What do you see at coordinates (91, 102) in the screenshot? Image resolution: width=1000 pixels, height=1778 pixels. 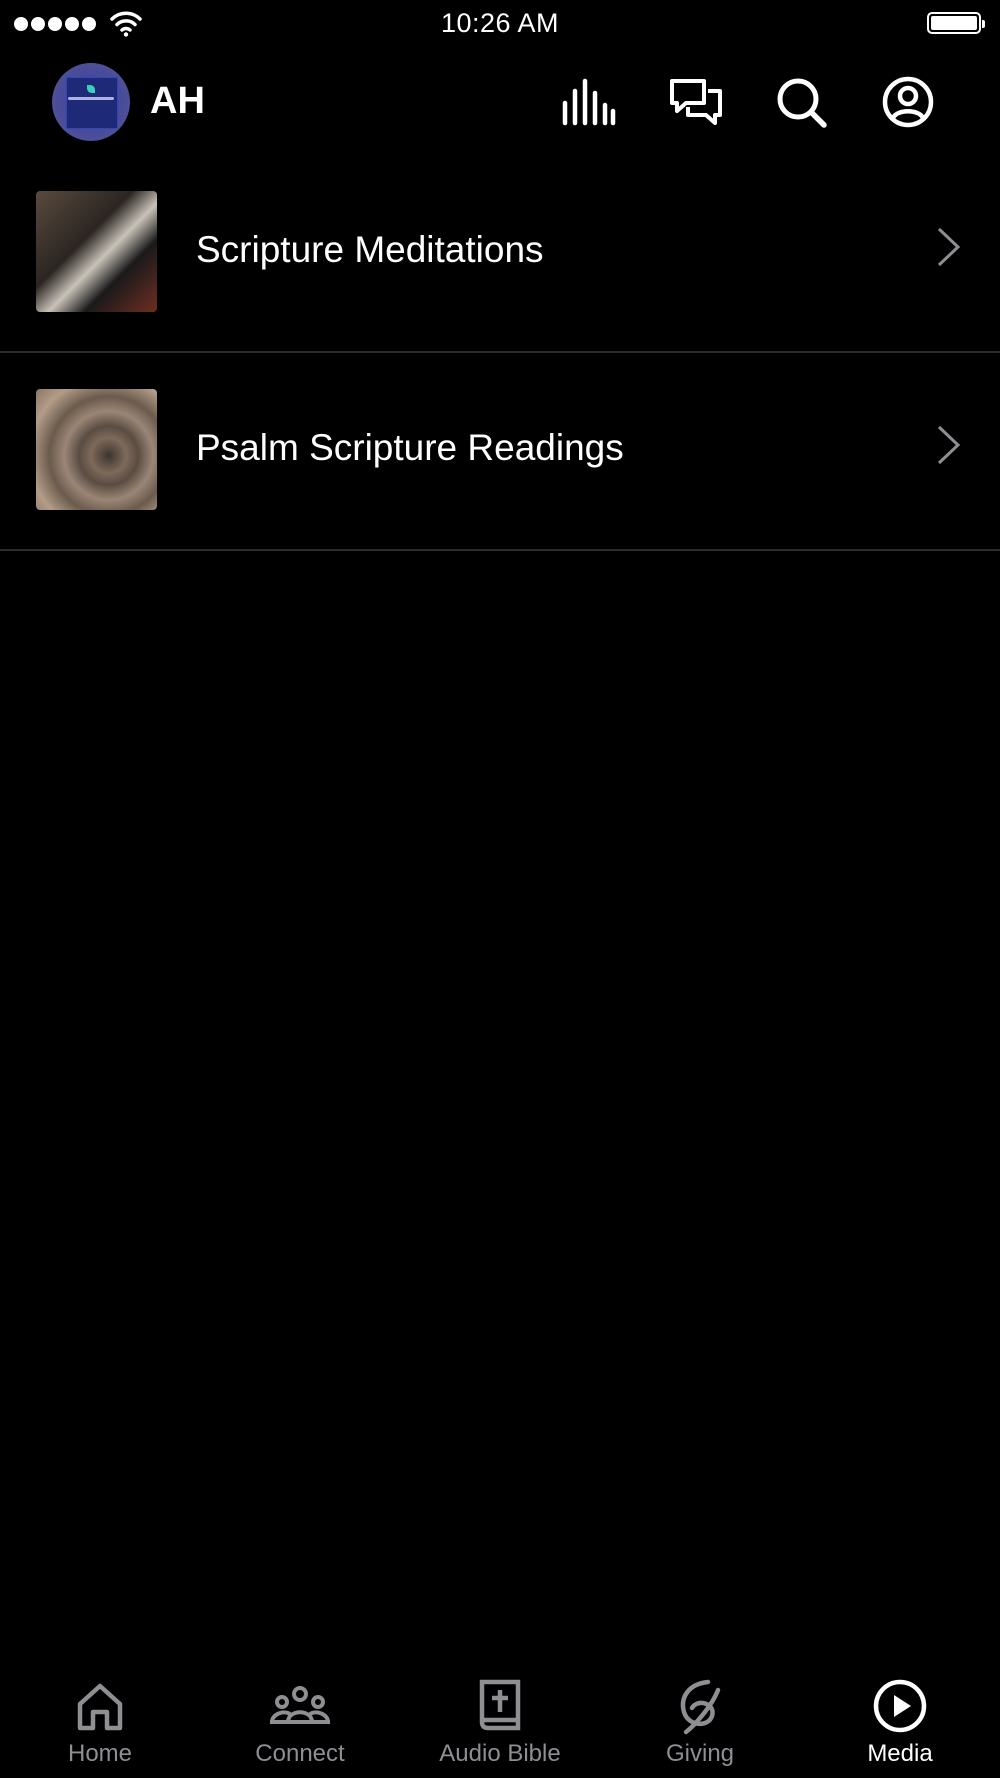 I see `org-logo-avatar` at bounding box center [91, 102].